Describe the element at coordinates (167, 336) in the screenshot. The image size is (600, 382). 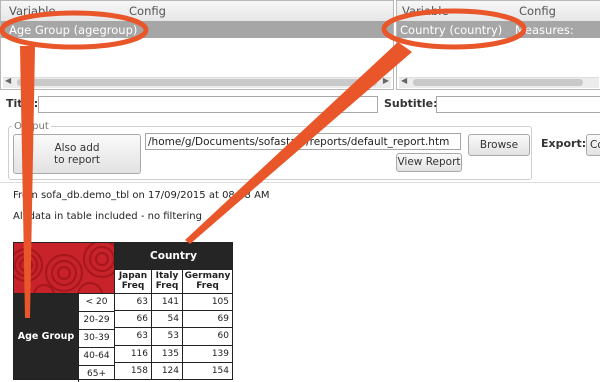
I see `table-cell: 53` at that location.